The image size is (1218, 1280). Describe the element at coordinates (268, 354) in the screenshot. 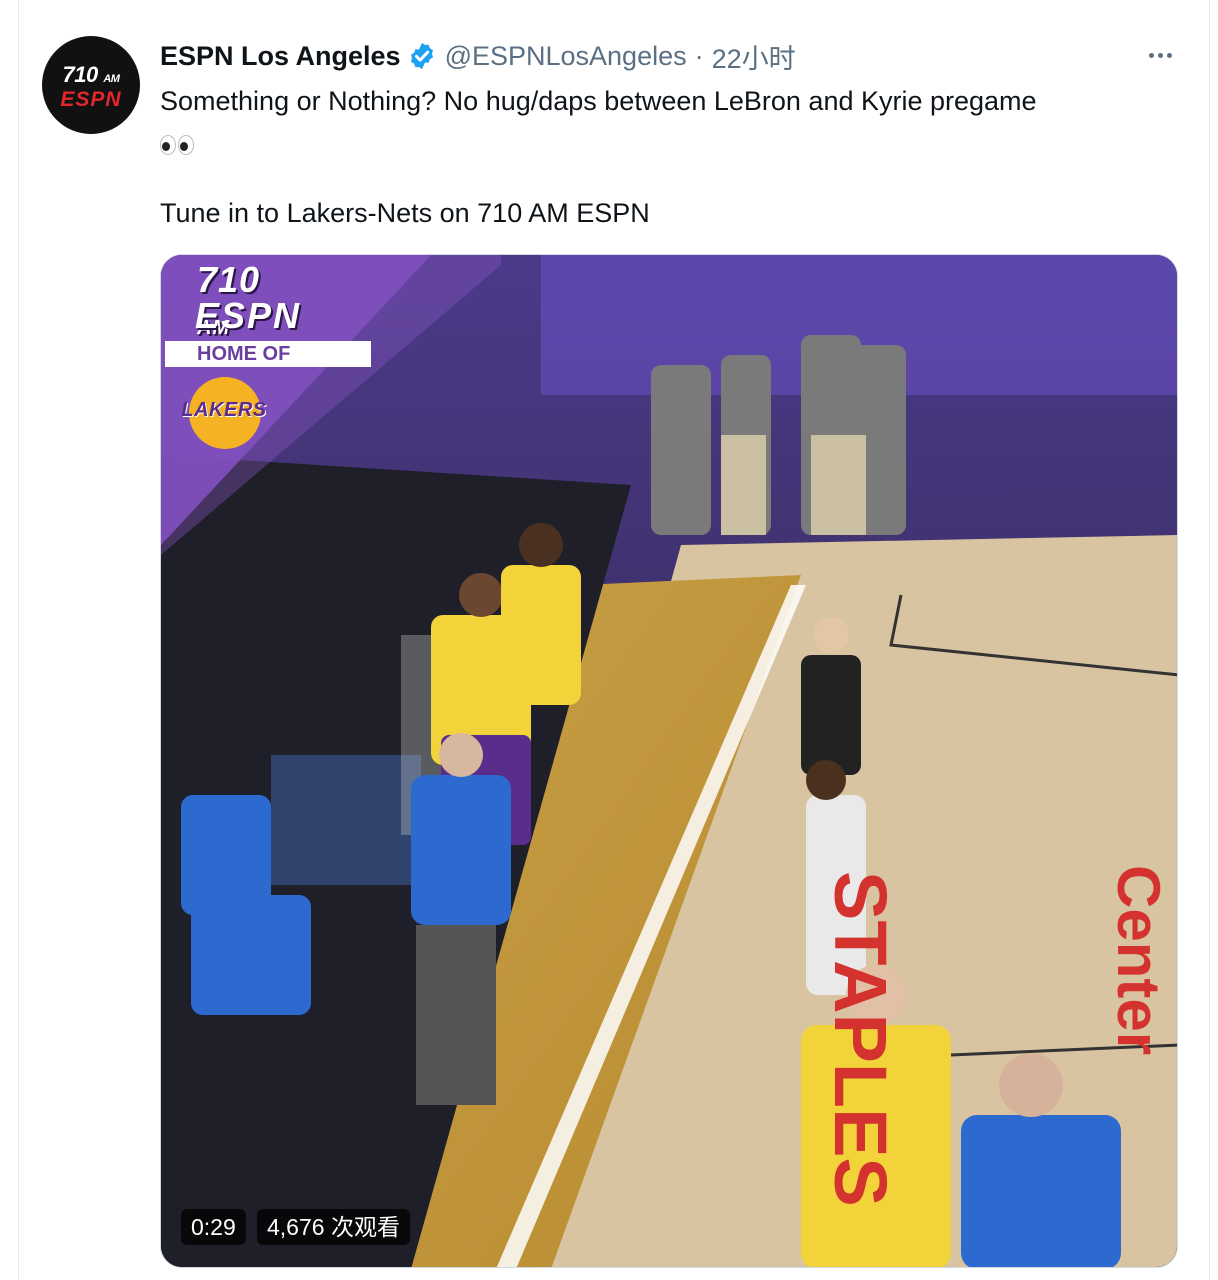

I see `home-of-label: HOME OF` at that location.